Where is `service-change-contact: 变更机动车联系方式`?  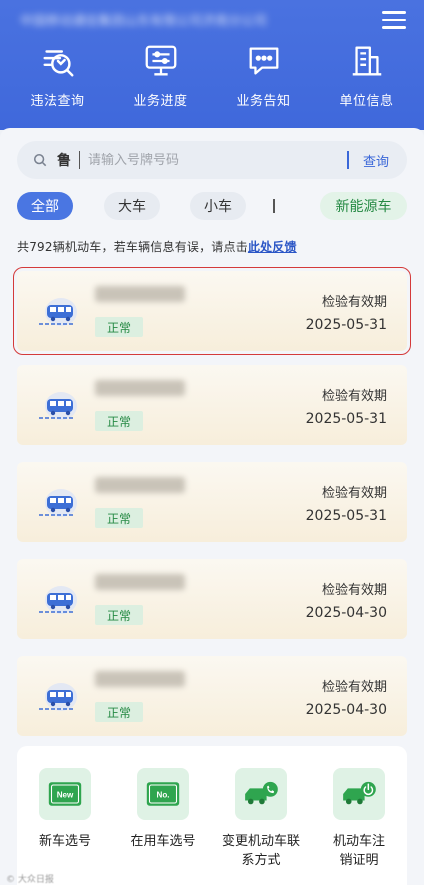 service-change-contact: 变更机动车联系方式 is located at coordinates (261, 819).